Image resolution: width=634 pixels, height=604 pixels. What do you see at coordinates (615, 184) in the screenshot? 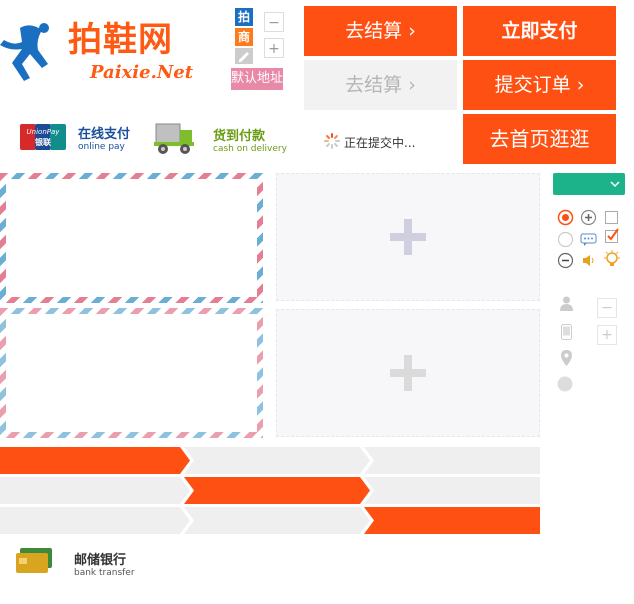
I see `chevron-down-icon` at bounding box center [615, 184].